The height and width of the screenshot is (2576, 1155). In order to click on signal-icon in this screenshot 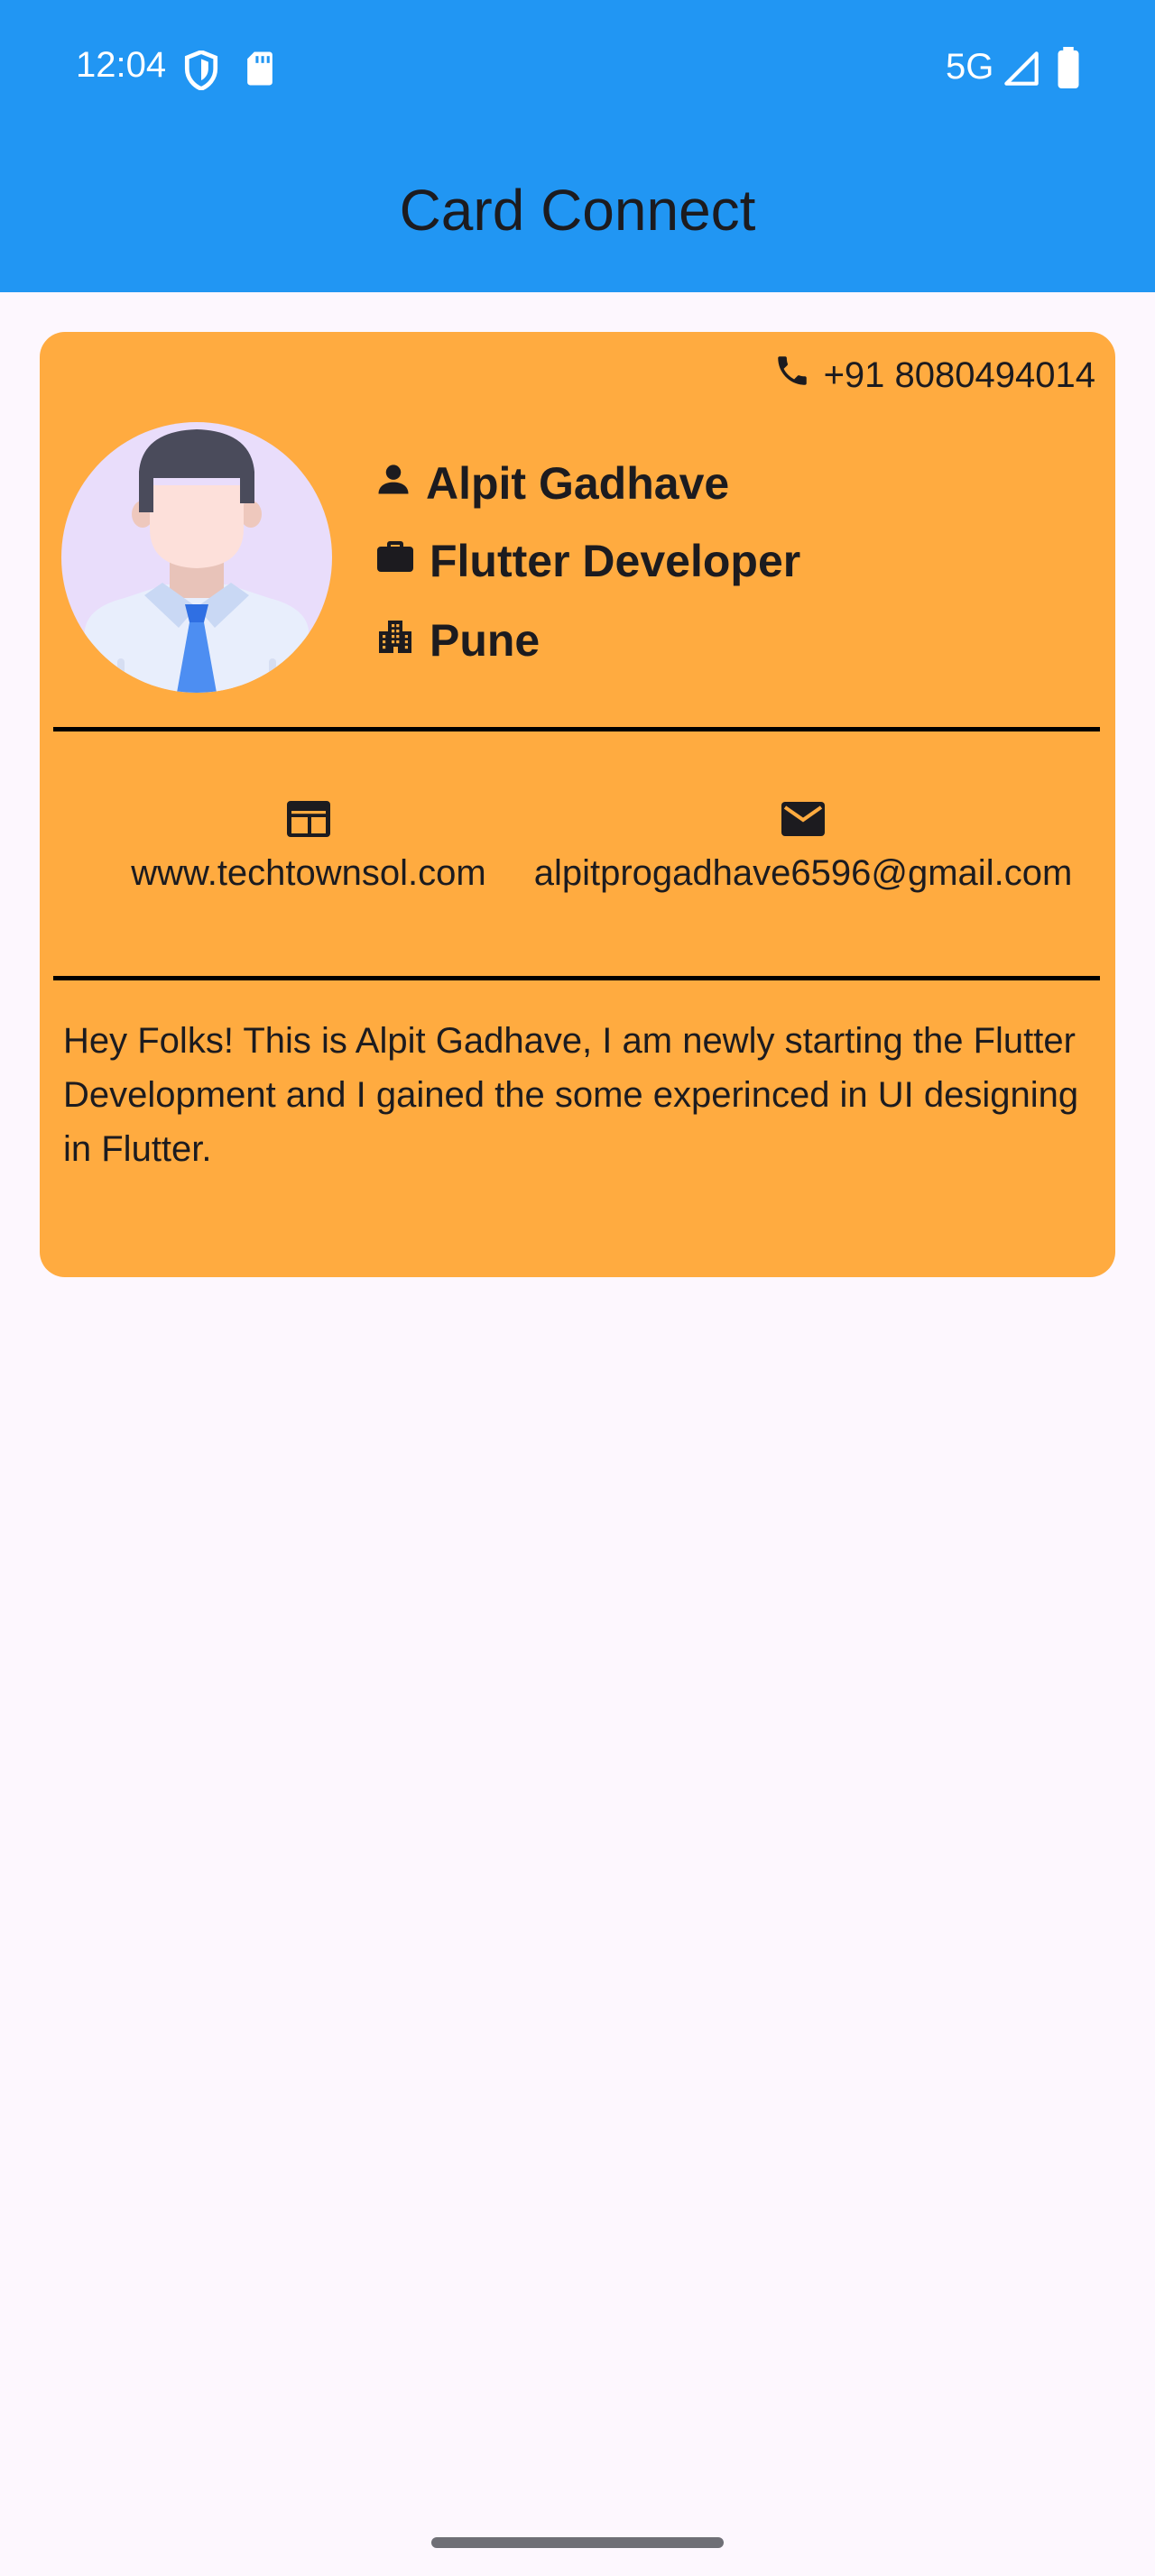, I will do `click(1021, 71)`.